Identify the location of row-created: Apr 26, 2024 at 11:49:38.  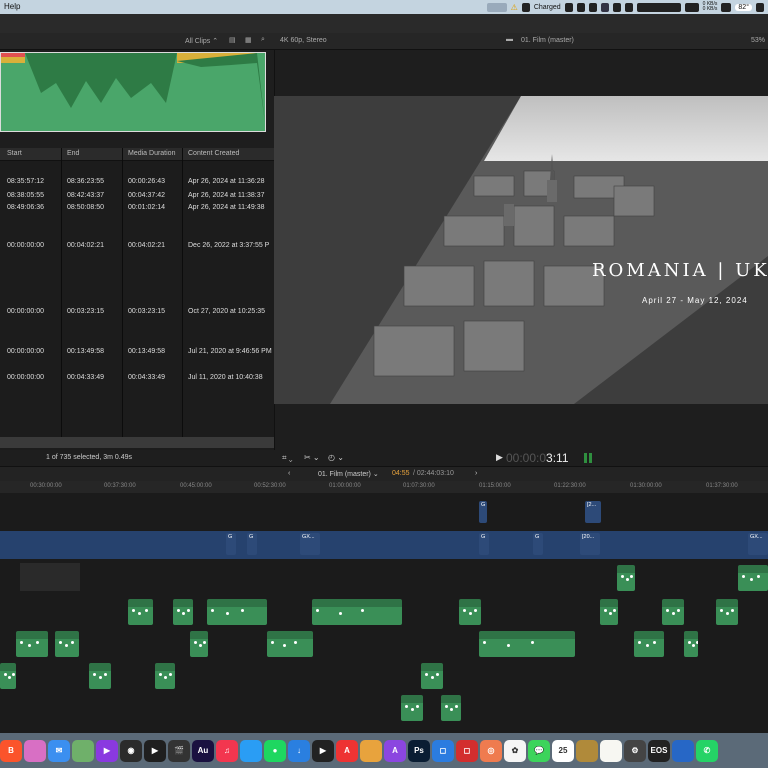
(226, 207).